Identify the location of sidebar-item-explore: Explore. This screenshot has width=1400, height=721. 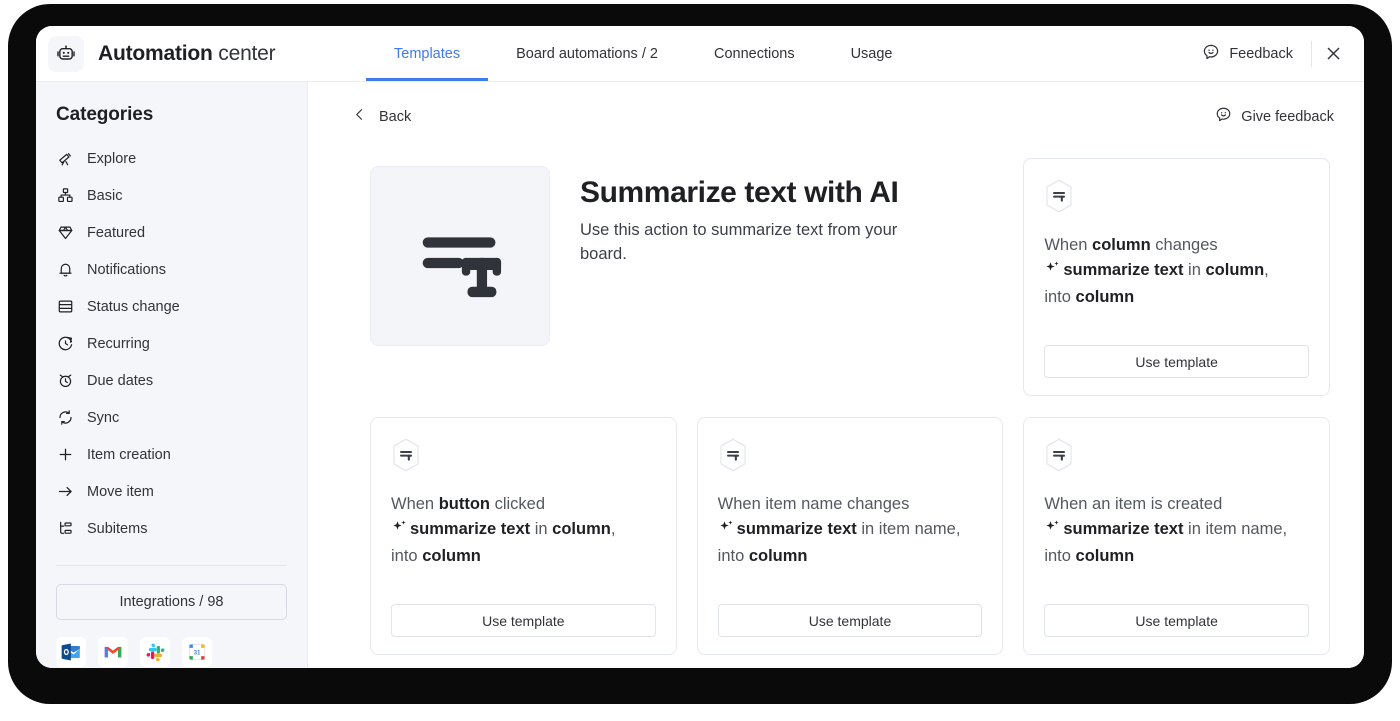
(171, 158).